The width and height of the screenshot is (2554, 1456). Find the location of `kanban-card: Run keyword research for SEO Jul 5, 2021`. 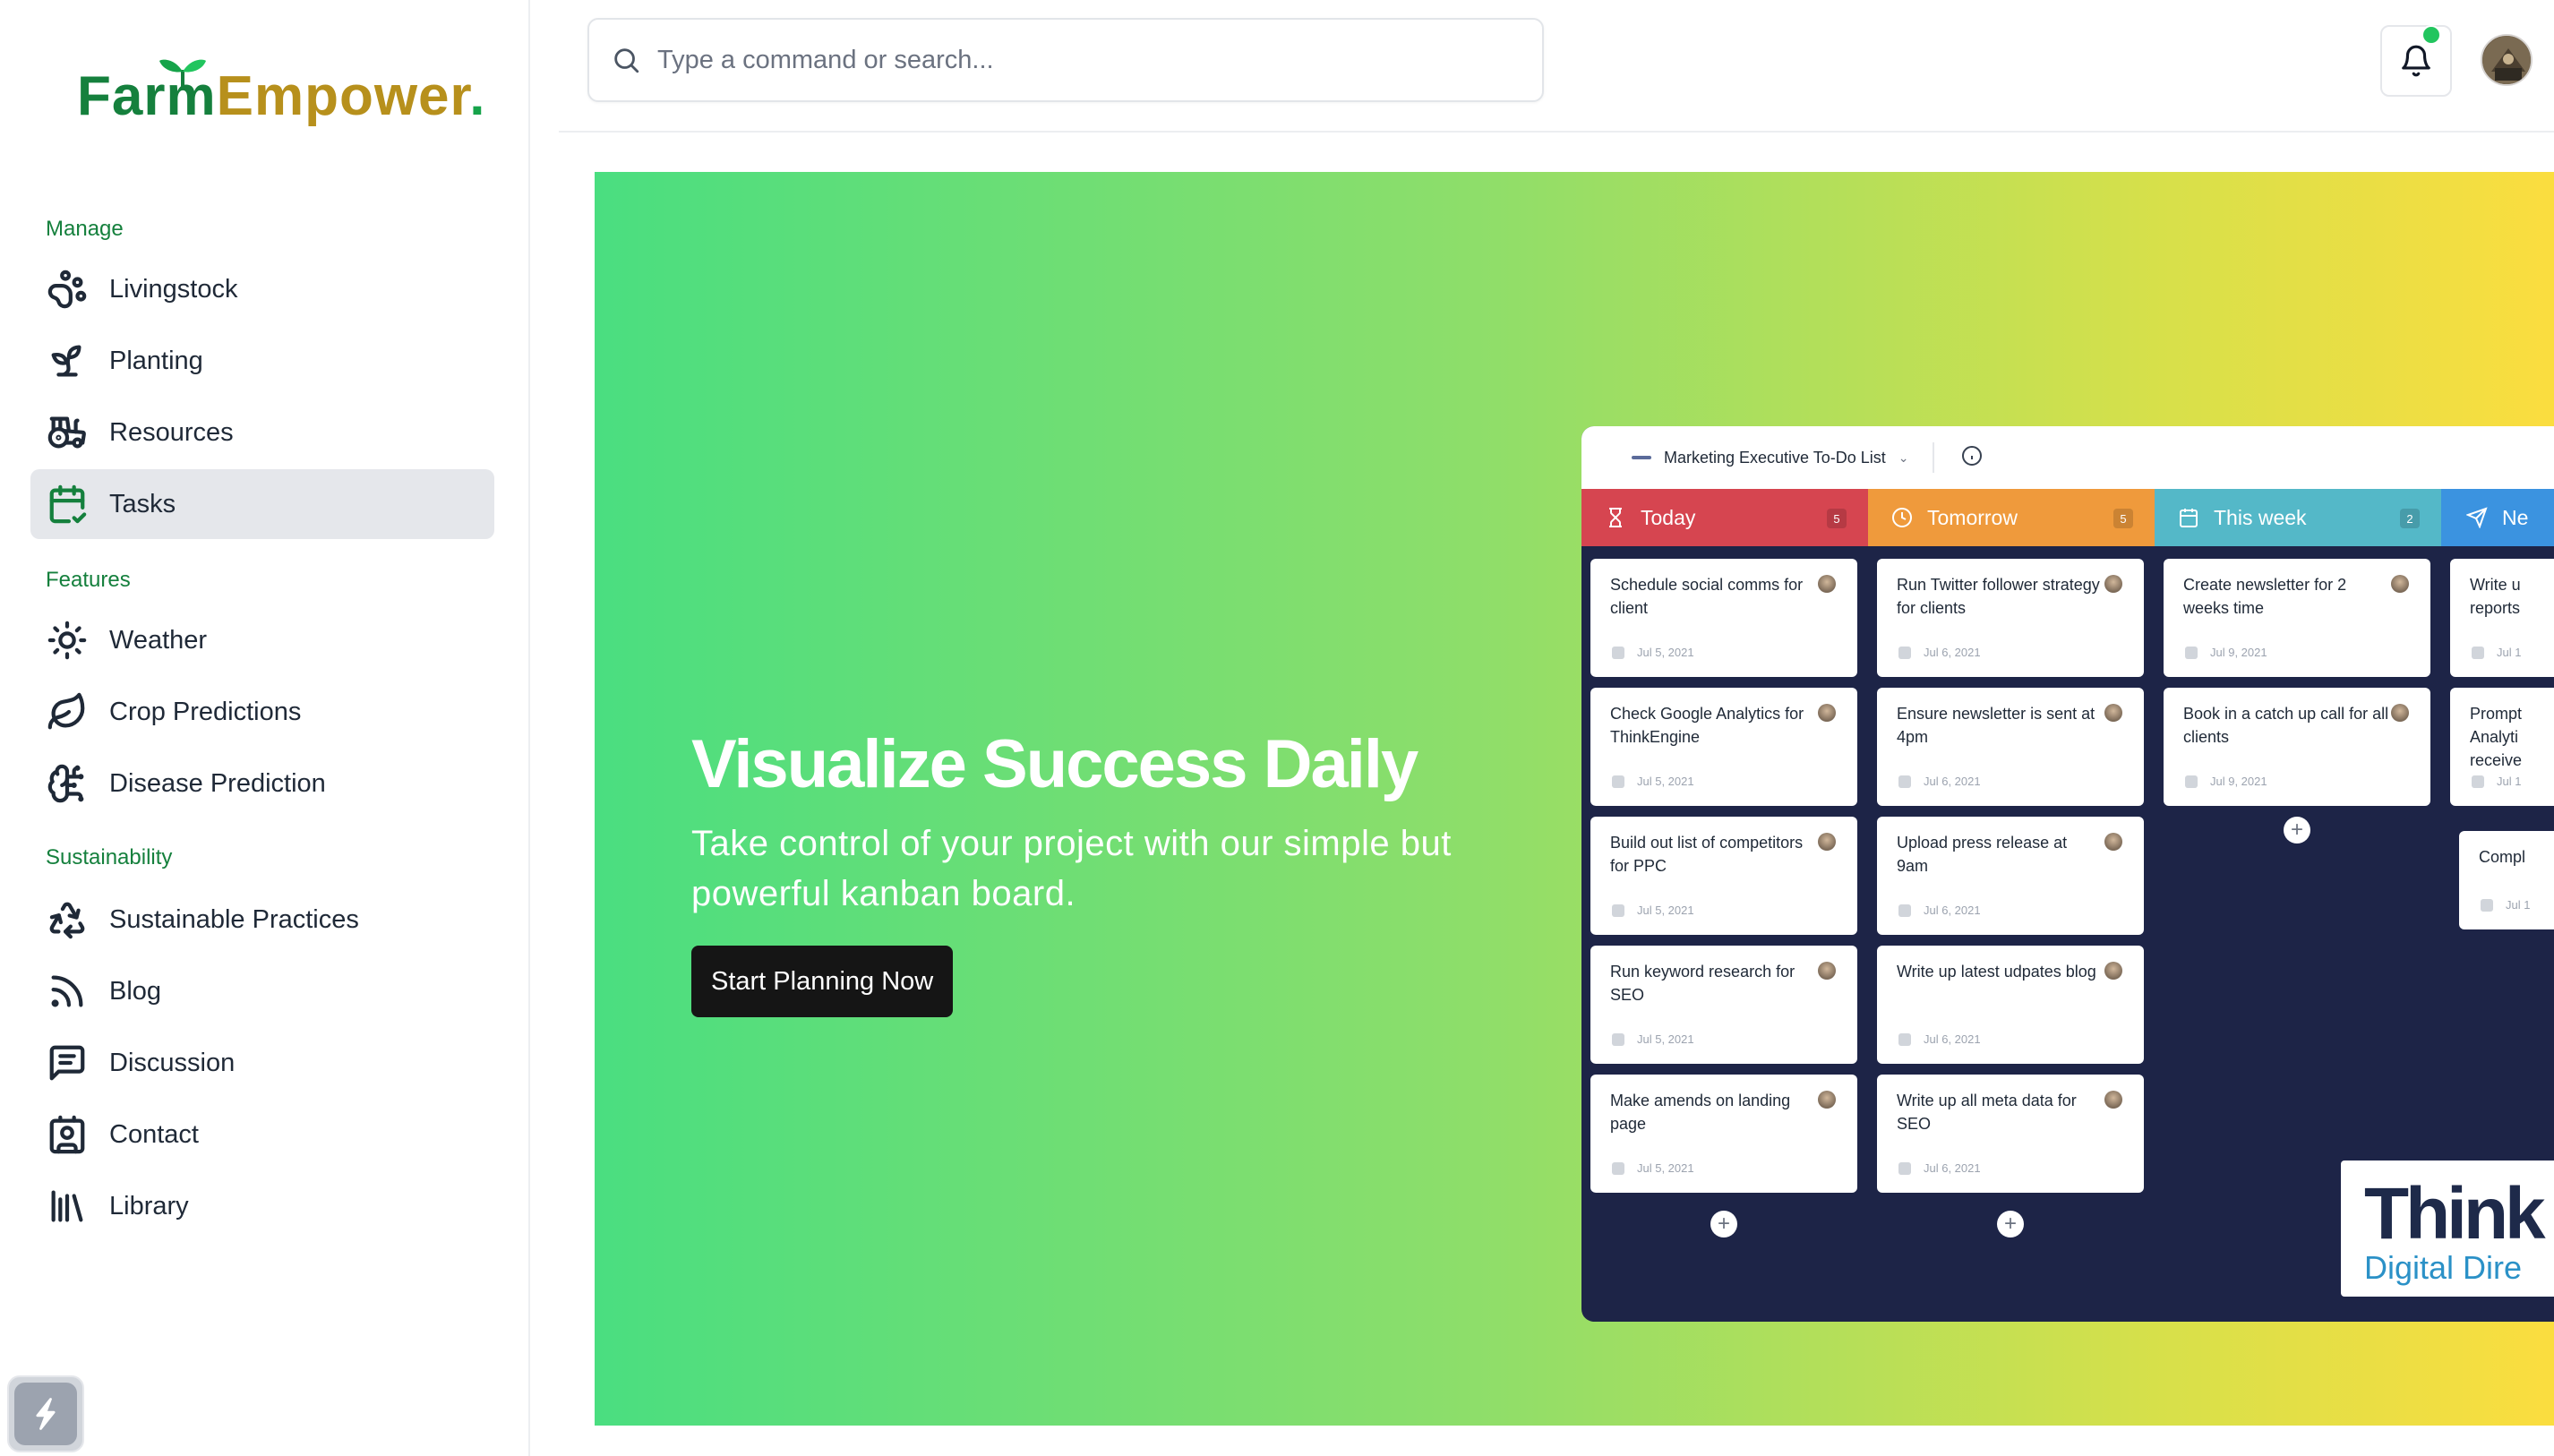

kanban-card: Run keyword research for SEO Jul 5, 2021 is located at coordinates (1724, 1005).